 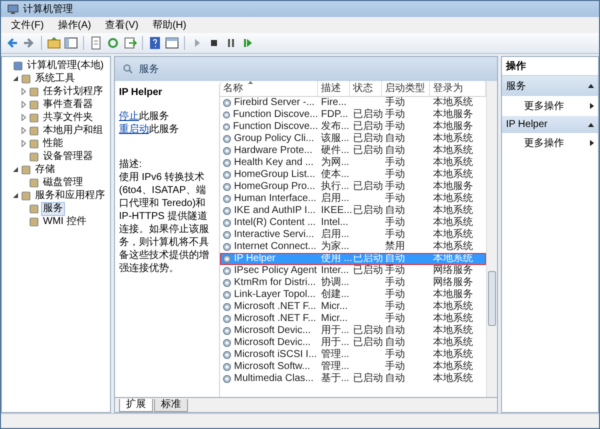 What do you see at coordinates (353, 199) in the screenshot?
I see `service-row: Human Interface... 启用... 手动 本地系统` at bounding box center [353, 199].